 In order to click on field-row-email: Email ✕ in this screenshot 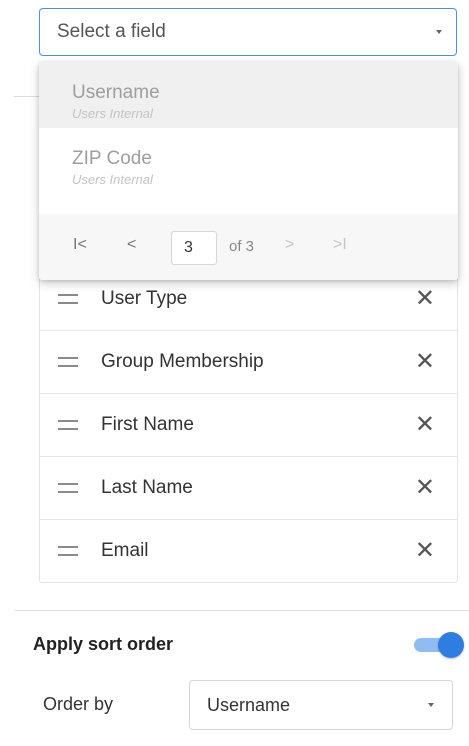, I will do `click(248, 551)`.